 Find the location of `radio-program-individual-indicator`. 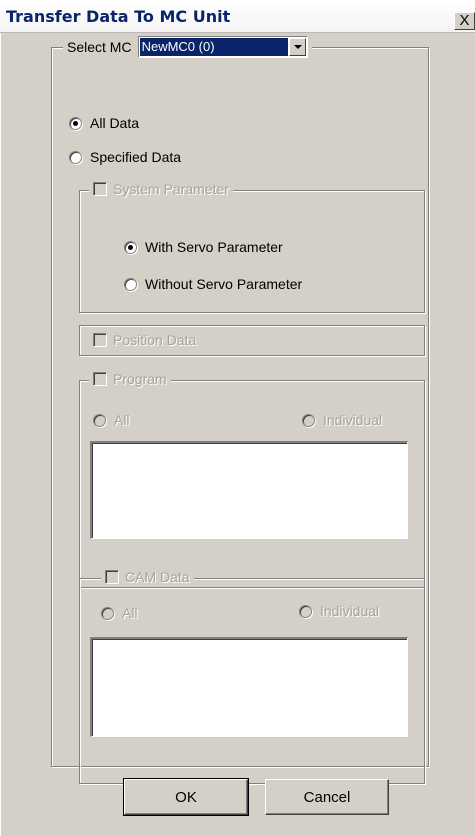

radio-program-individual-indicator is located at coordinates (308, 420).